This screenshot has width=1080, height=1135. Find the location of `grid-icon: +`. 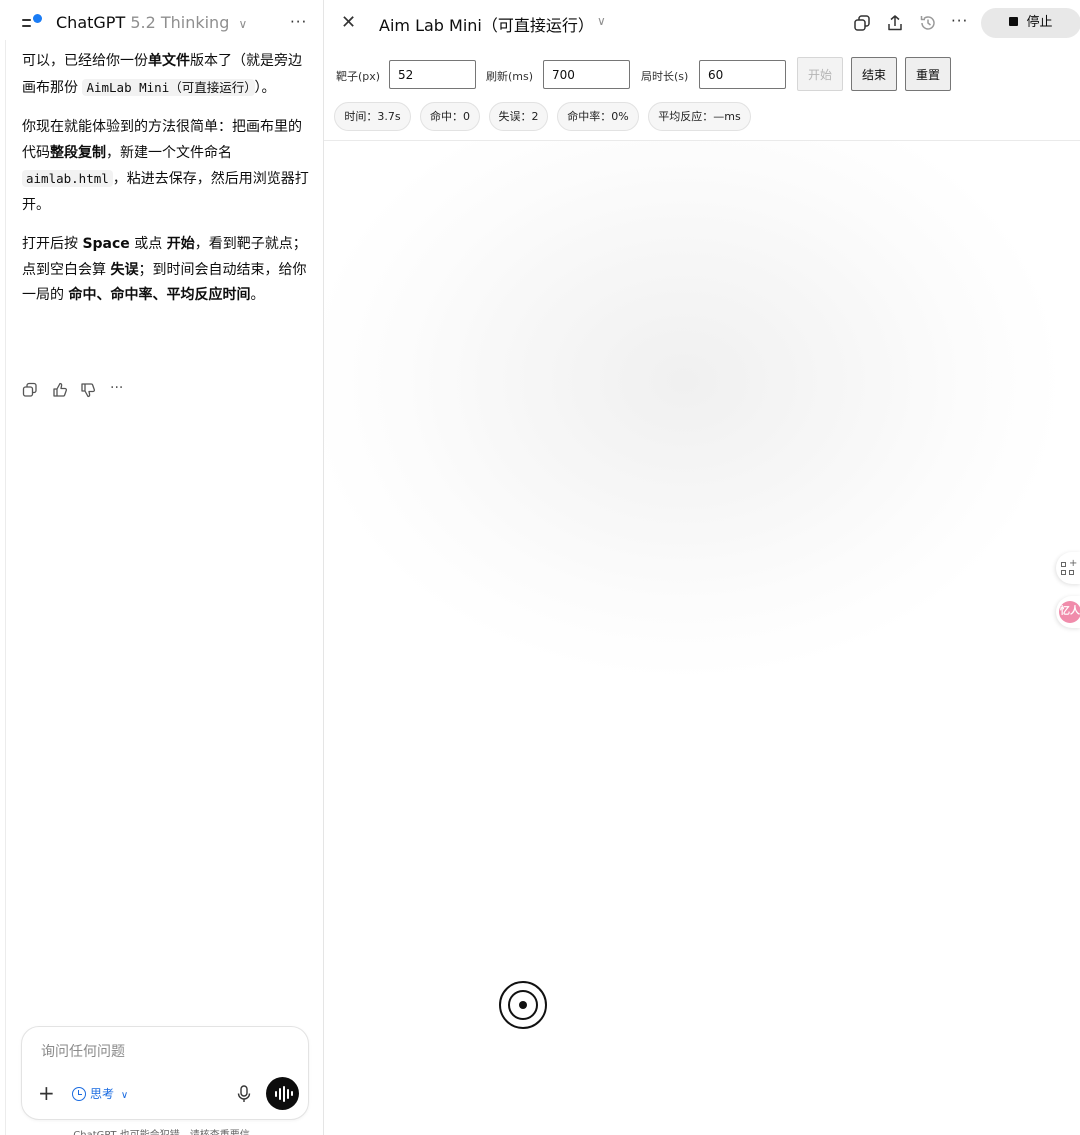

grid-icon: + is located at coordinates (1069, 567).